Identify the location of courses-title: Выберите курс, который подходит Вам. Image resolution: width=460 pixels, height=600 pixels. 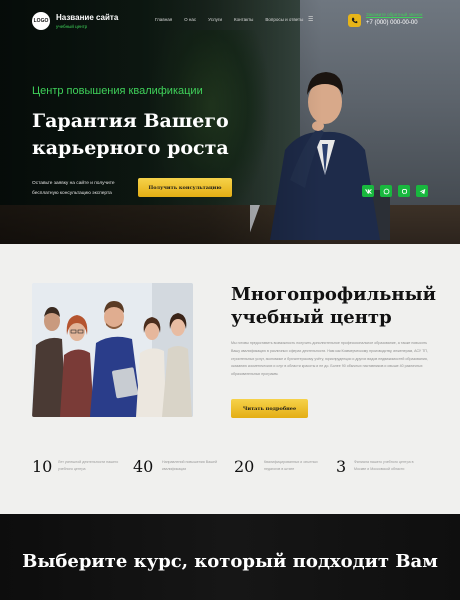
(230, 561).